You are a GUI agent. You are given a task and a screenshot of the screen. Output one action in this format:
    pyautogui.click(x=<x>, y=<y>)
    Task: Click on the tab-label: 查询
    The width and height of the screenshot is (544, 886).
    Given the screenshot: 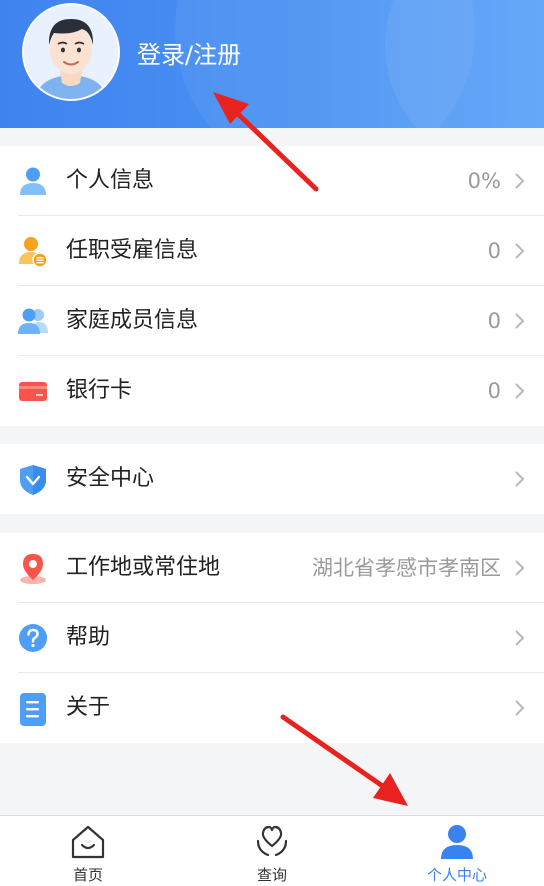 What is the action you would take?
    pyautogui.click(x=271, y=875)
    